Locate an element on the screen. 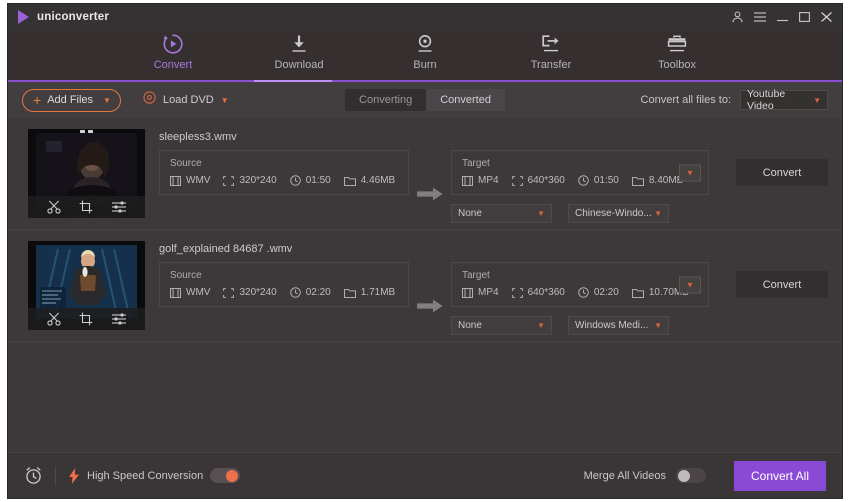 Image resolution: width=850 pixels, height=502 pixels. download-icon is located at coordinates (299, 44).